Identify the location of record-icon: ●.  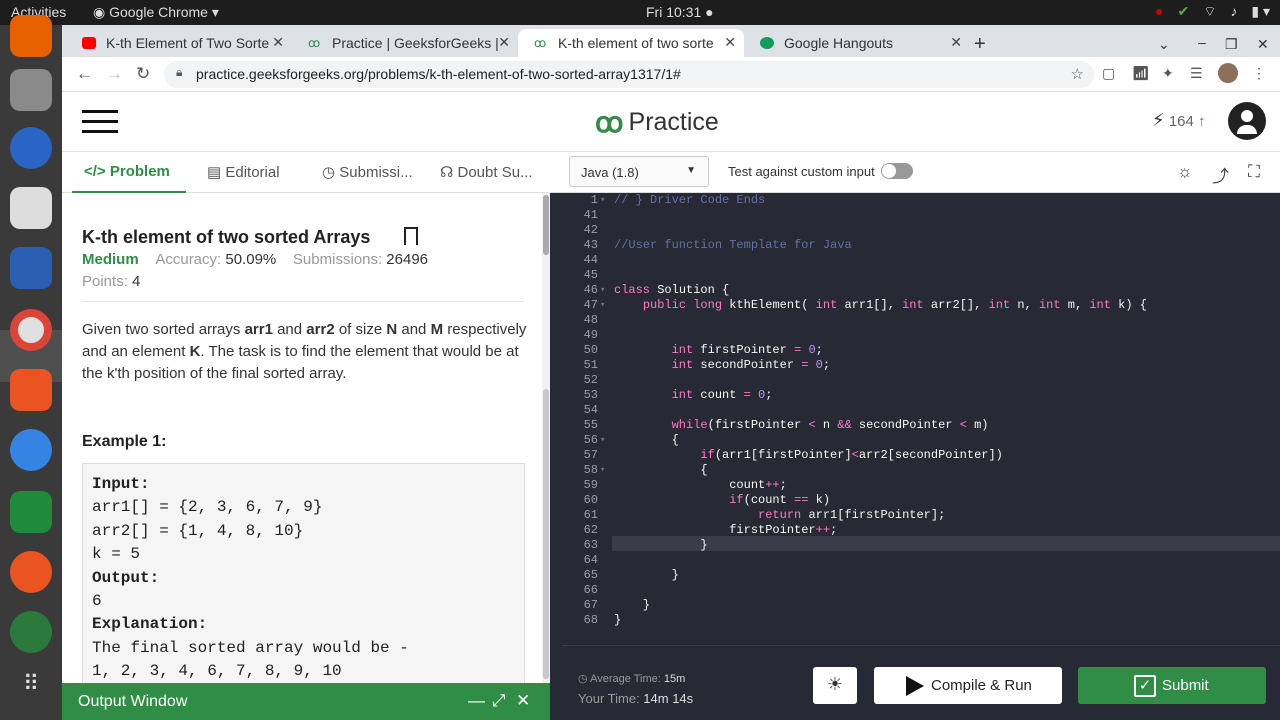
(1159, 12).